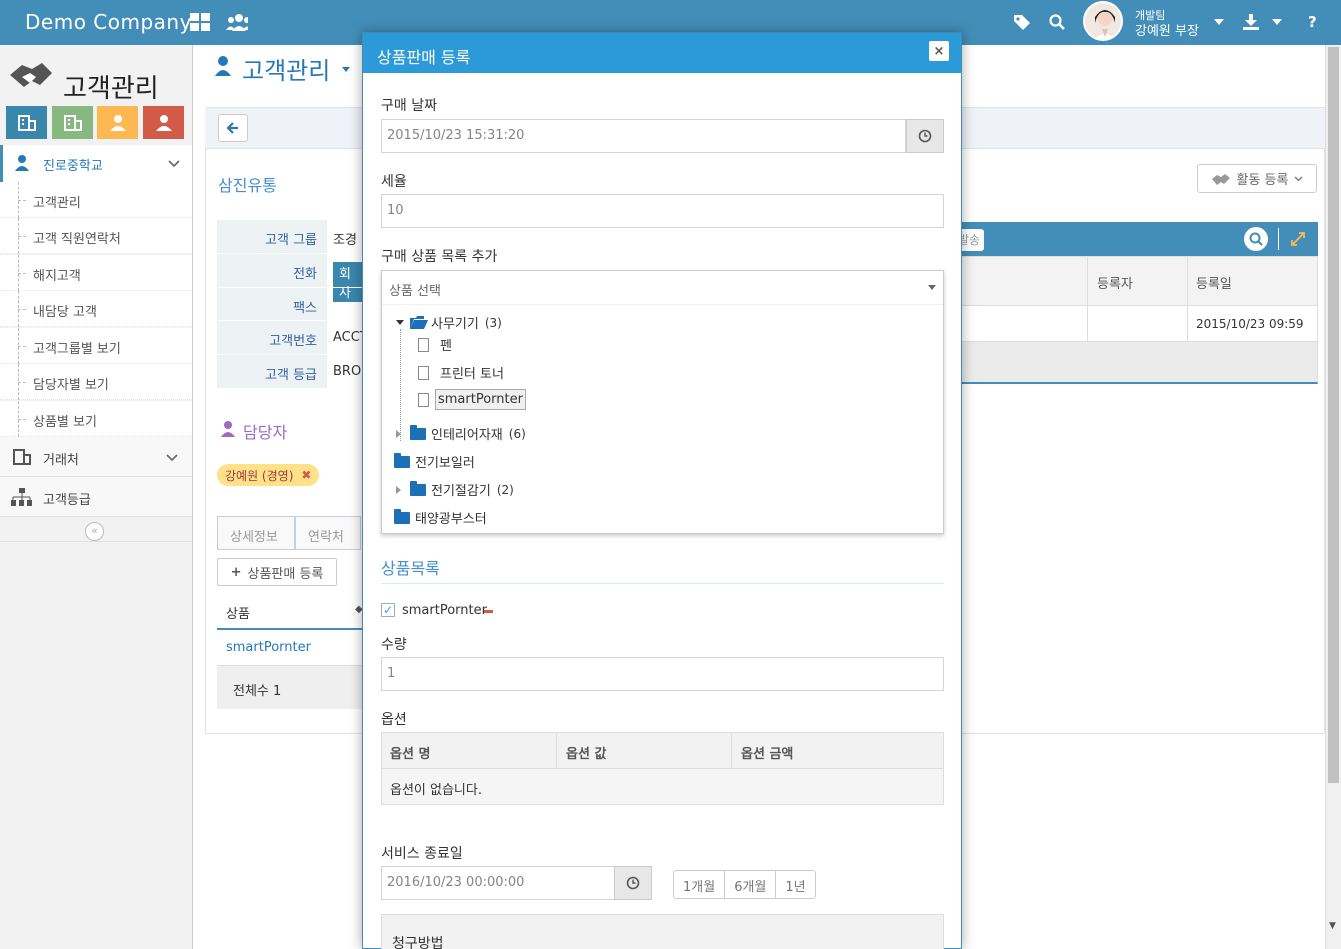 Image resolution: width=1341 pixels, height=949 pixels. I want to click on manager-chip: 강예원 (경영) ✖, so click(268, 475).